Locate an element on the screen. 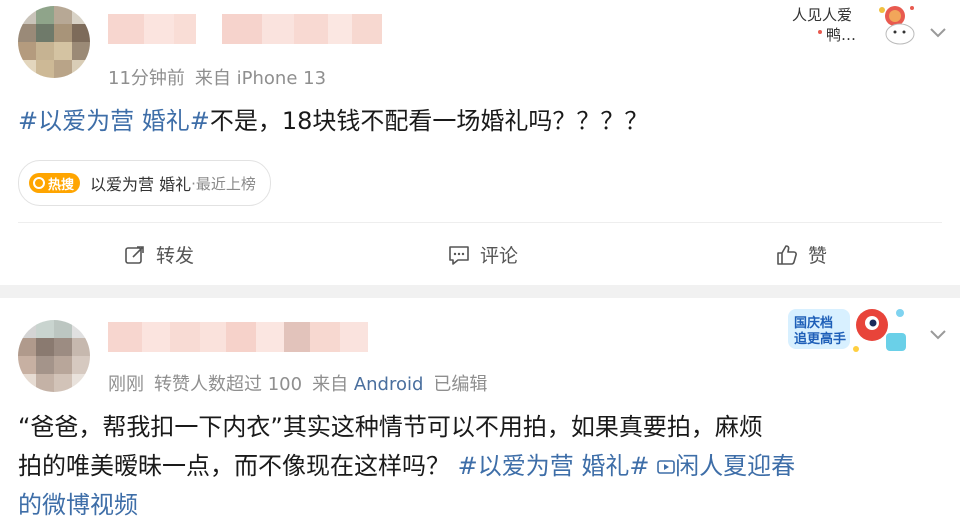 The image size is (960, 528). video-link-continued: 的微博视频 is located at coordinates (78, 505).